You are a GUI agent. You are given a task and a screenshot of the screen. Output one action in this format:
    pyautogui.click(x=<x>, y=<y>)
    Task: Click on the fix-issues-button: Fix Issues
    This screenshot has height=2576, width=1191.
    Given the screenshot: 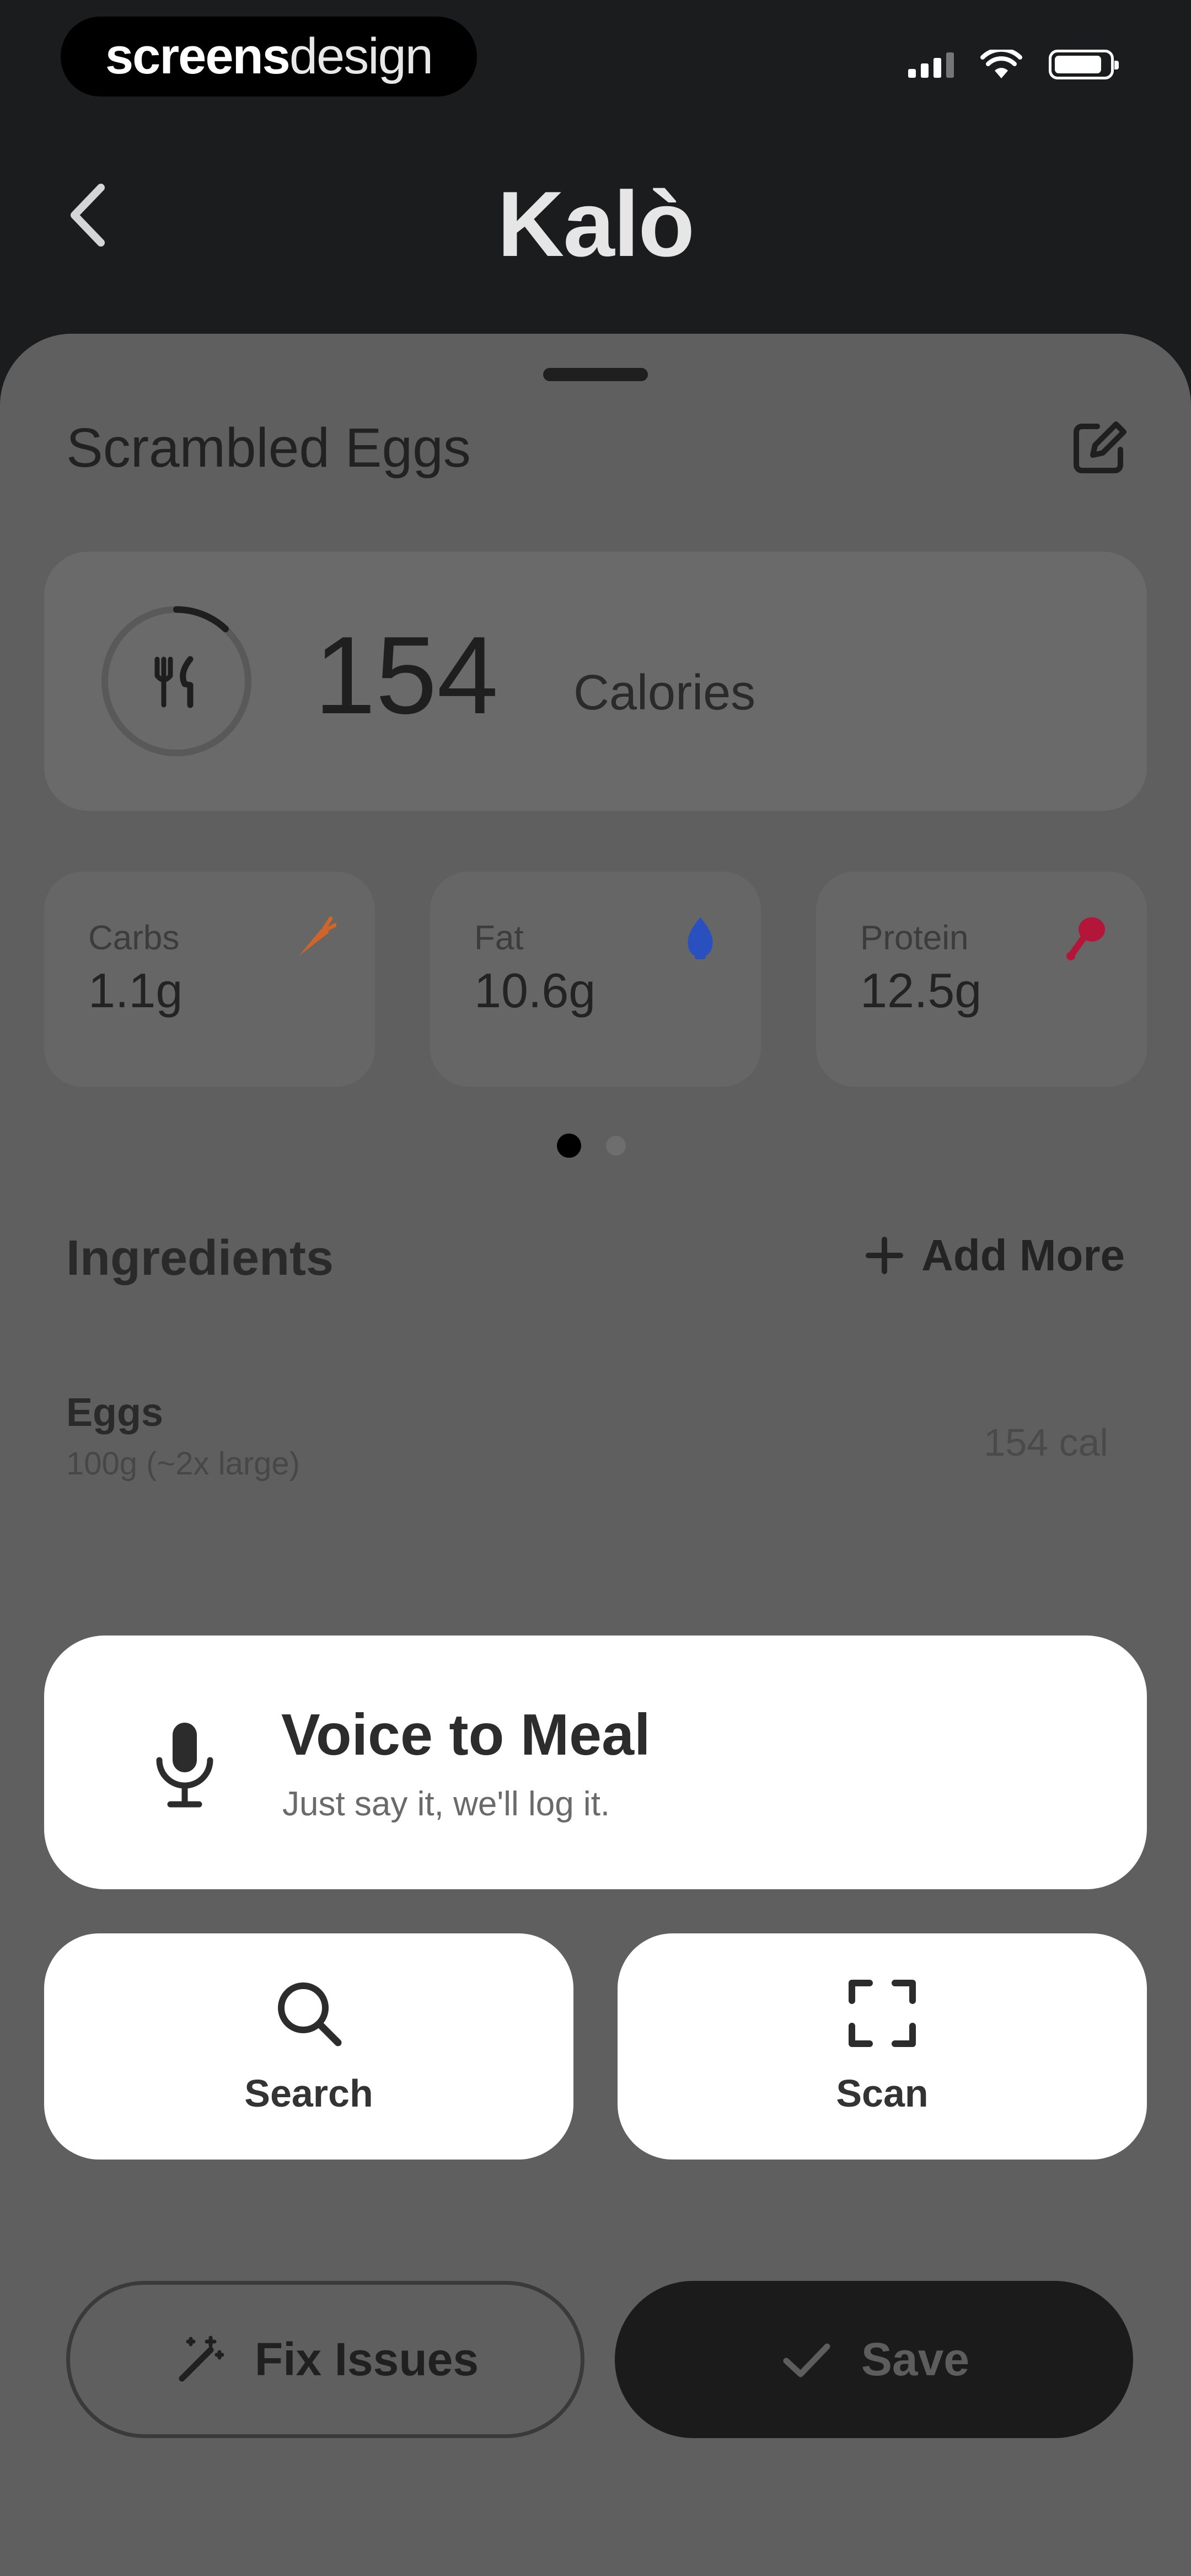 What is the action you would take?
    pyautogui.click(x=325, y=2359)
    